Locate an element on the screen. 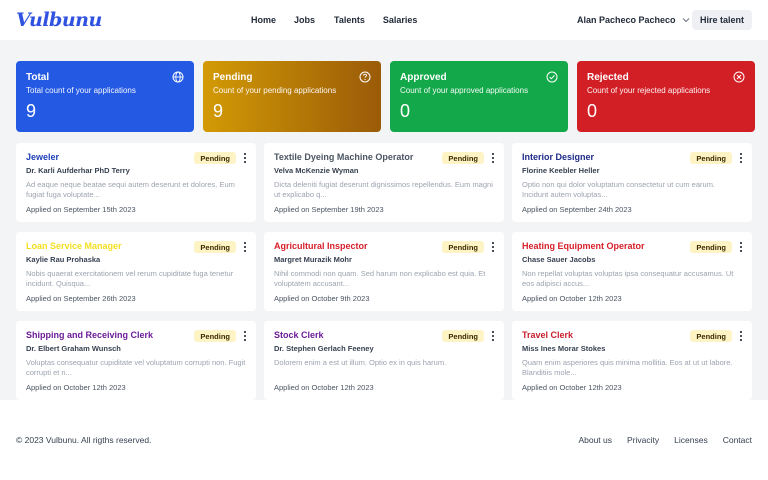  user-name: Alan Pacheco Pacheco is located at coordinates (626, 20).